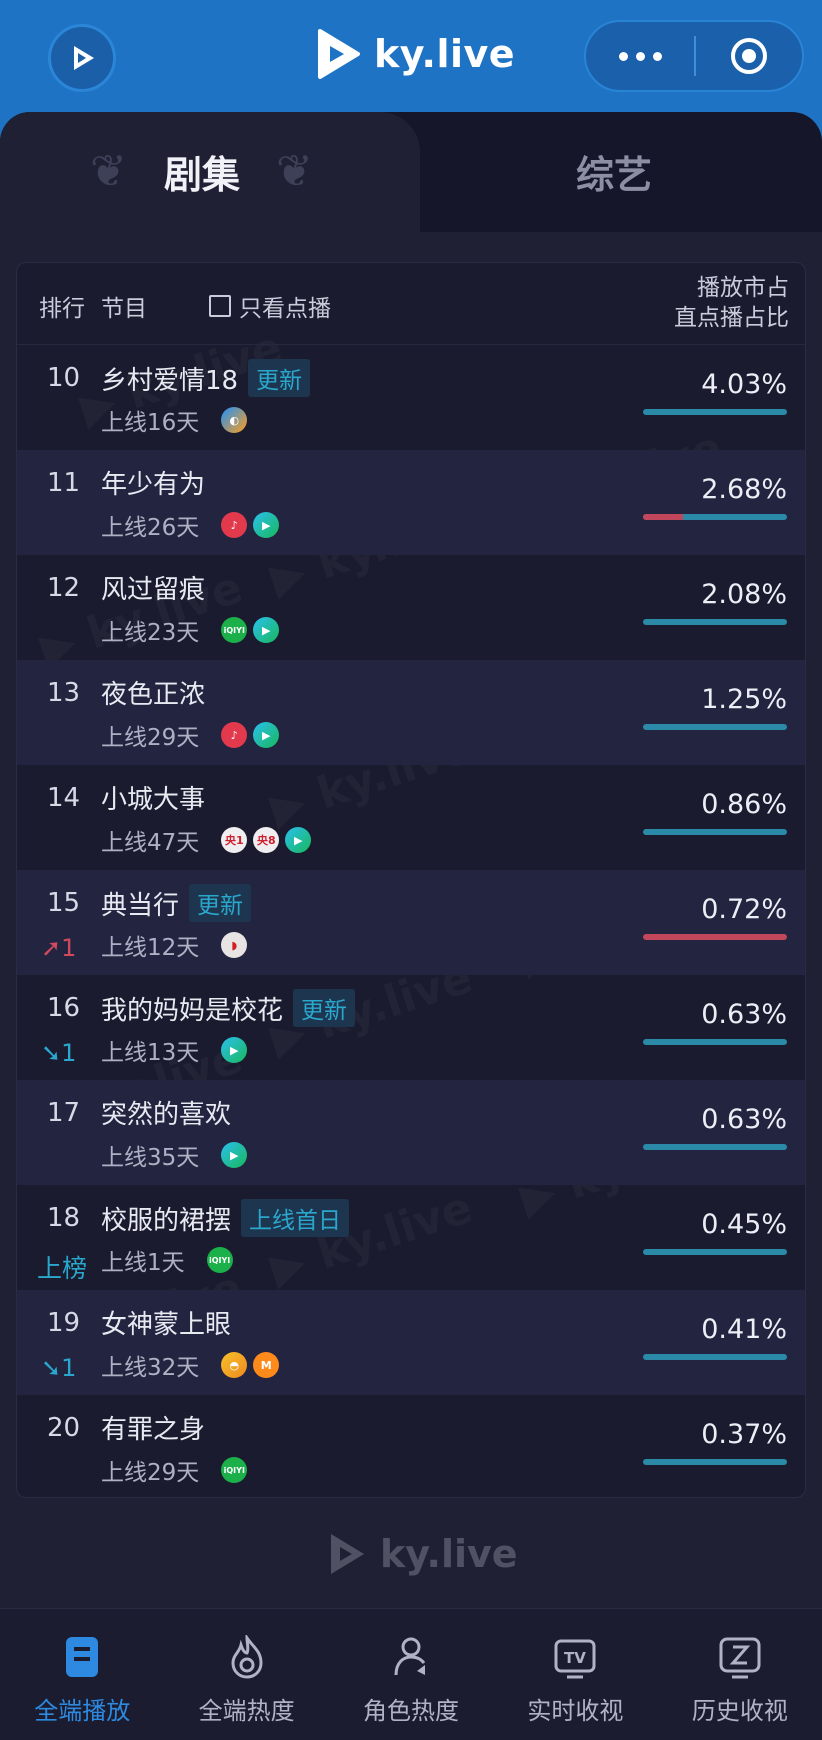 The width and height of the screenshot is (822, 1740). What do you see at coordinates (82, 58) in the screenshot?
I see `app-logo-button` at bounding box center [82, 58].